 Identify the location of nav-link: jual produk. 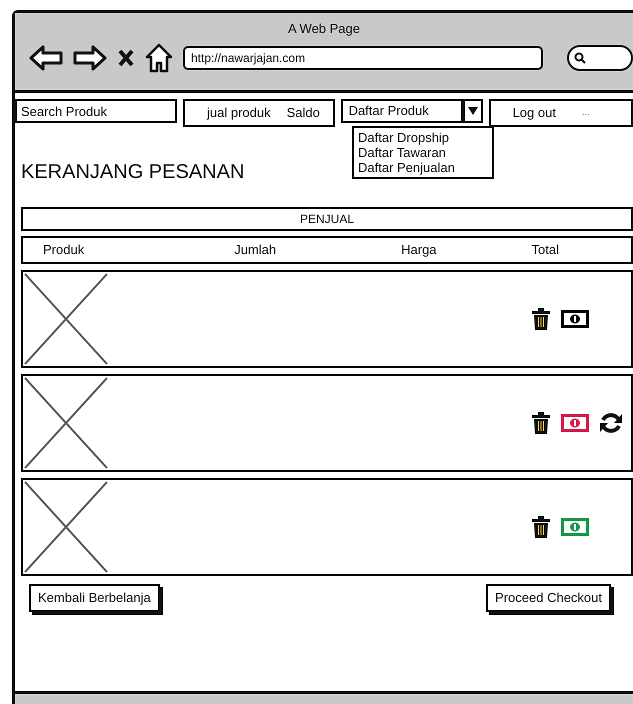
(239, 113).